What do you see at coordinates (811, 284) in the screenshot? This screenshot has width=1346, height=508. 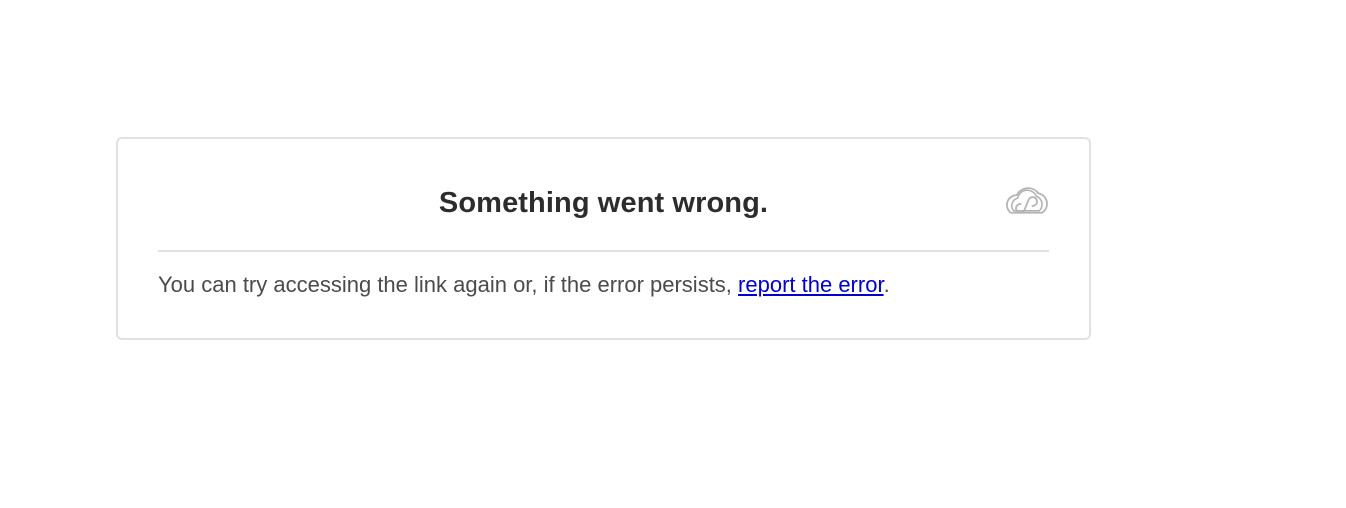 I see `report-error-link: report the error` at bounding box center [811, 284].